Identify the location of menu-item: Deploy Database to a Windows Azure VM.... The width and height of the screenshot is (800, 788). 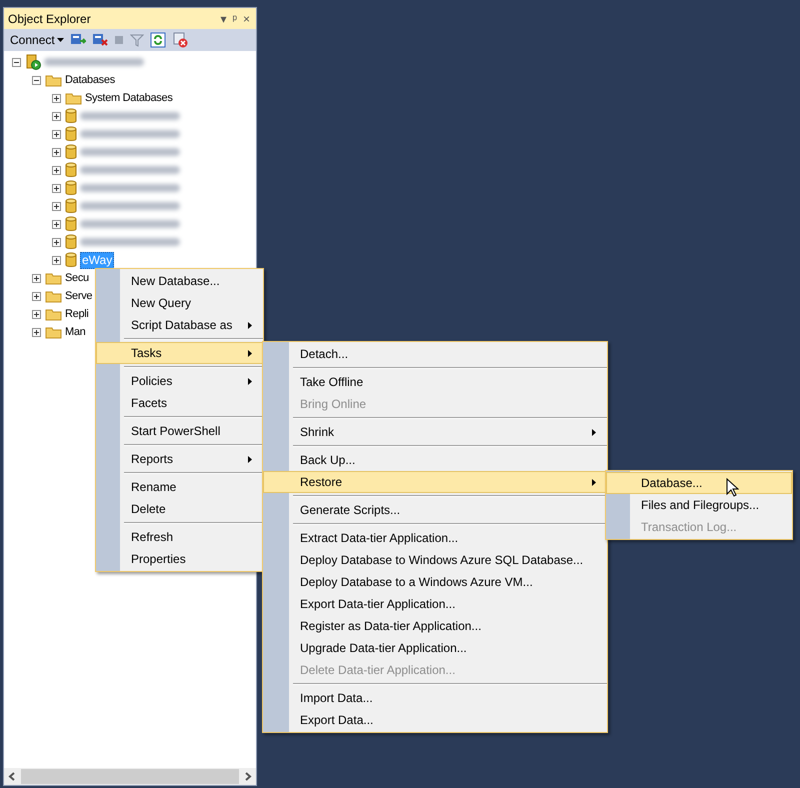
(435, 582).